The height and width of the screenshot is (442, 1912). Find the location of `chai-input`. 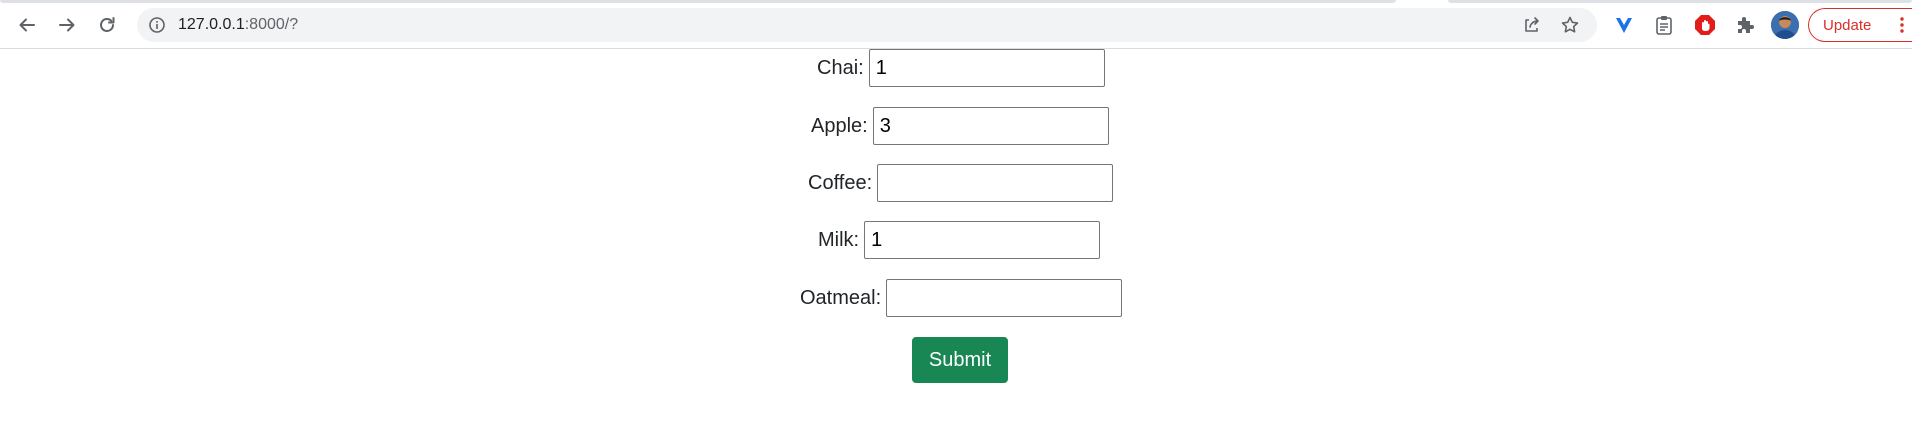

chai-input is located at coordinates (986, 68).